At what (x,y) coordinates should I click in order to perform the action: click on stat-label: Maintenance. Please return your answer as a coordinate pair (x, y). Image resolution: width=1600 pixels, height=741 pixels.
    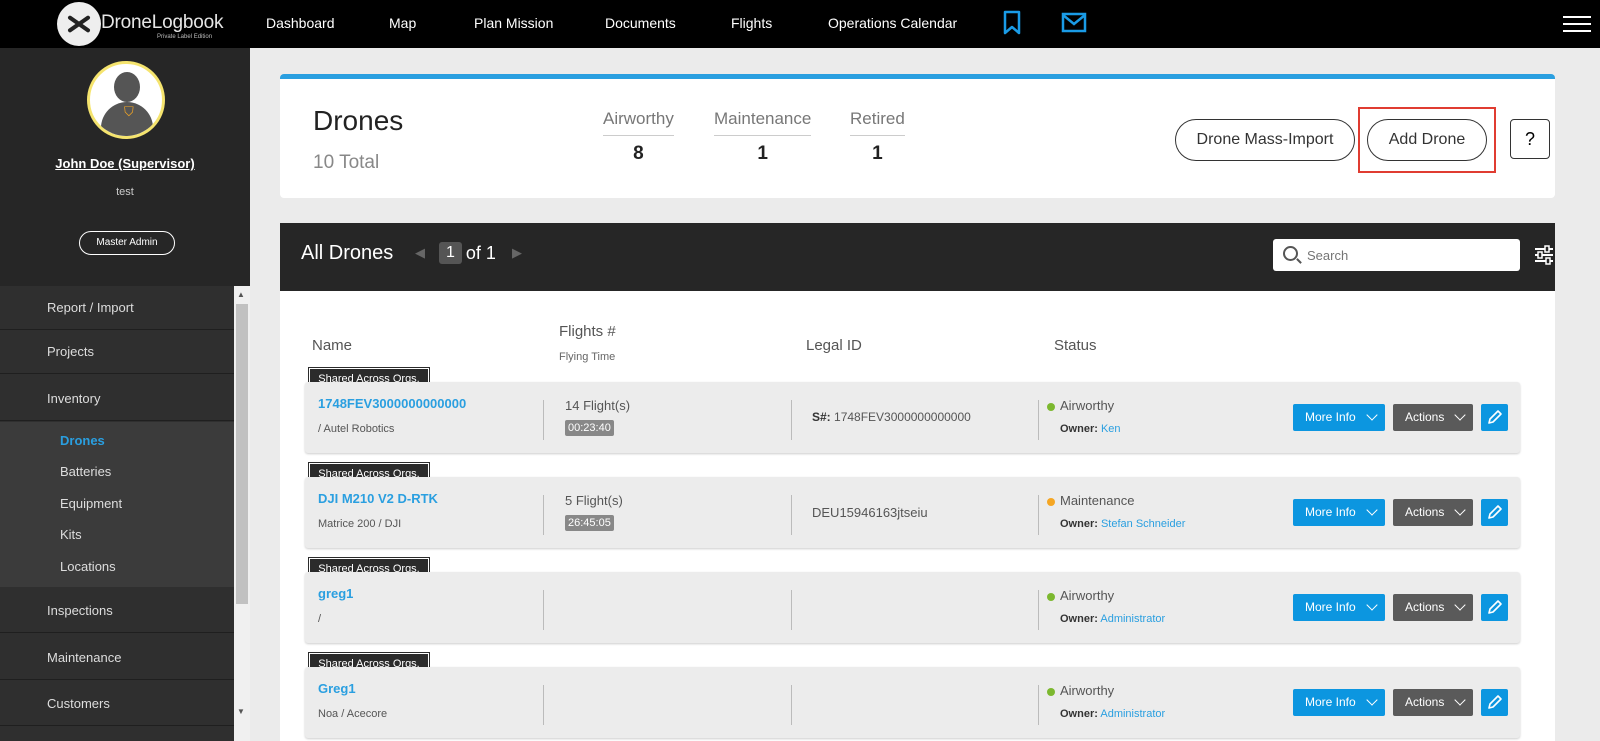
    Looking at the image, I should click on (763, 122).